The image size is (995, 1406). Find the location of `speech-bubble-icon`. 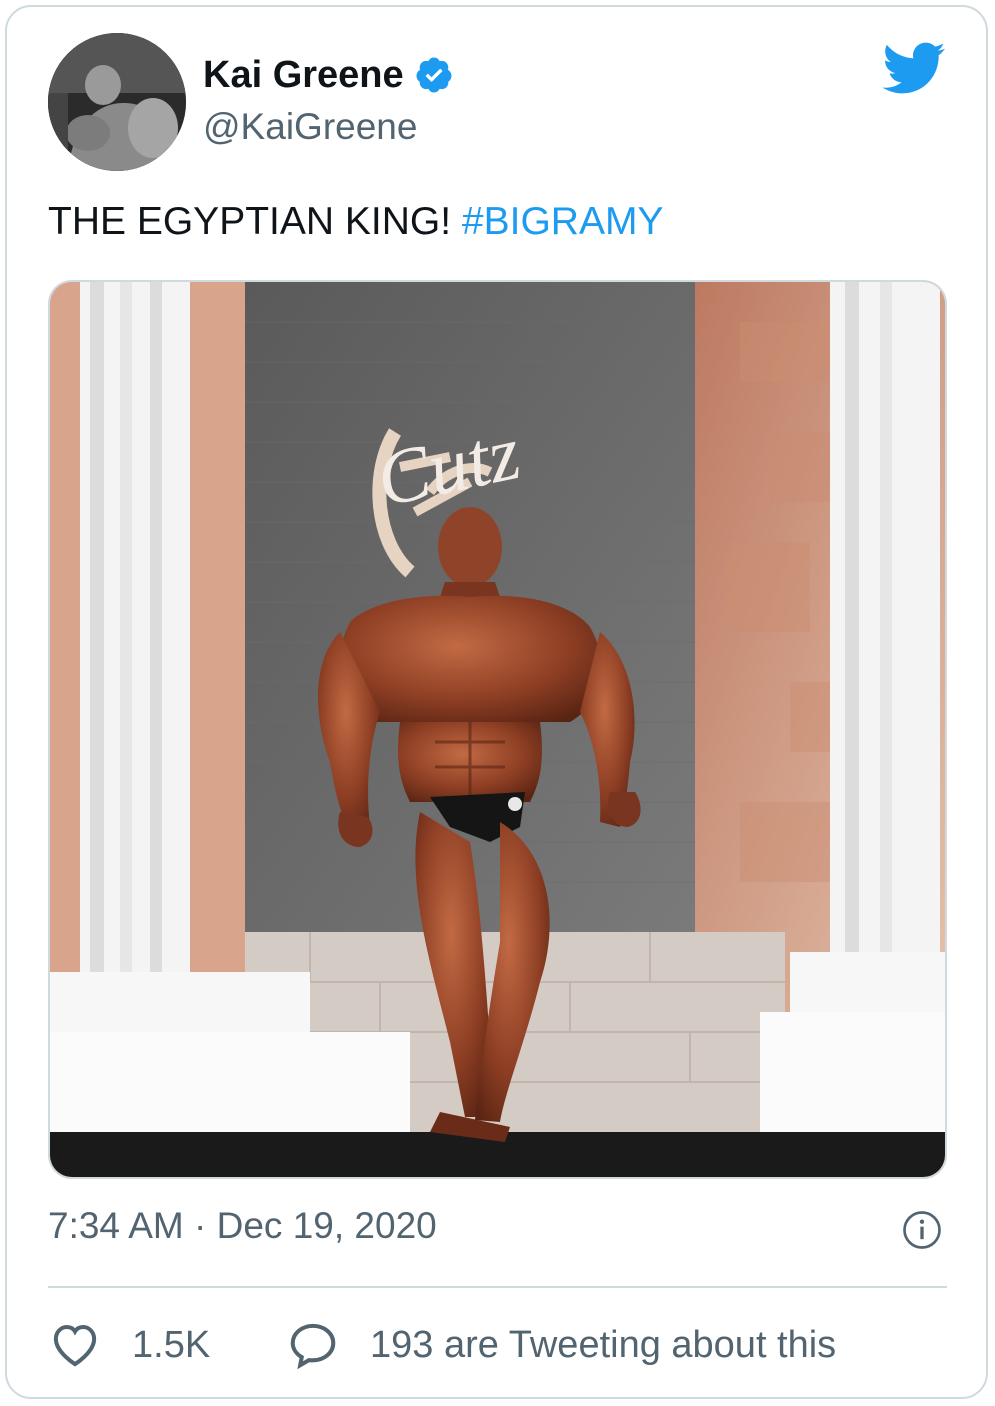

speech-bubble-icon is located at coordinates (313, 1346).